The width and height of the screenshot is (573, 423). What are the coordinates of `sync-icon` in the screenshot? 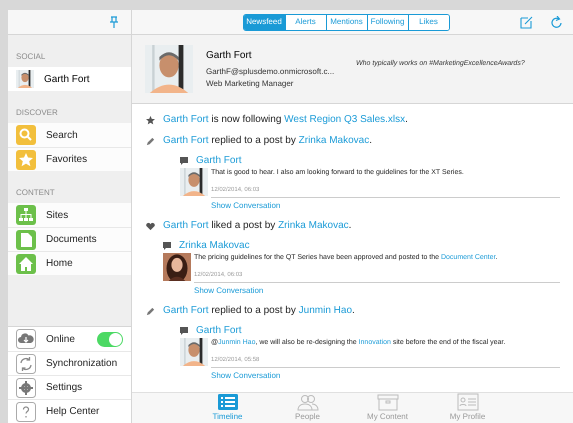 It's located at (26, 364).